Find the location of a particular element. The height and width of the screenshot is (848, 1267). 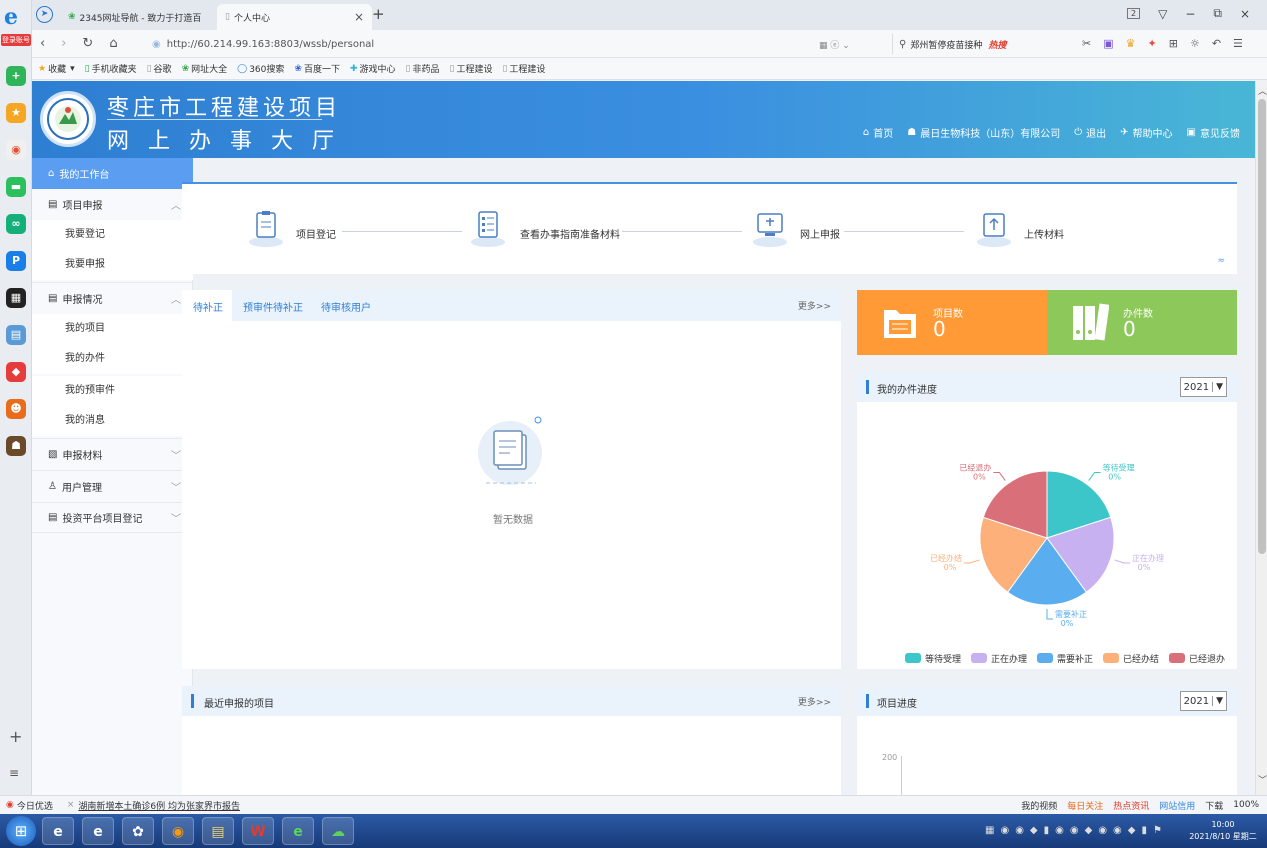

legend-label: 已经退办 is located at coordinates (1207, 659).